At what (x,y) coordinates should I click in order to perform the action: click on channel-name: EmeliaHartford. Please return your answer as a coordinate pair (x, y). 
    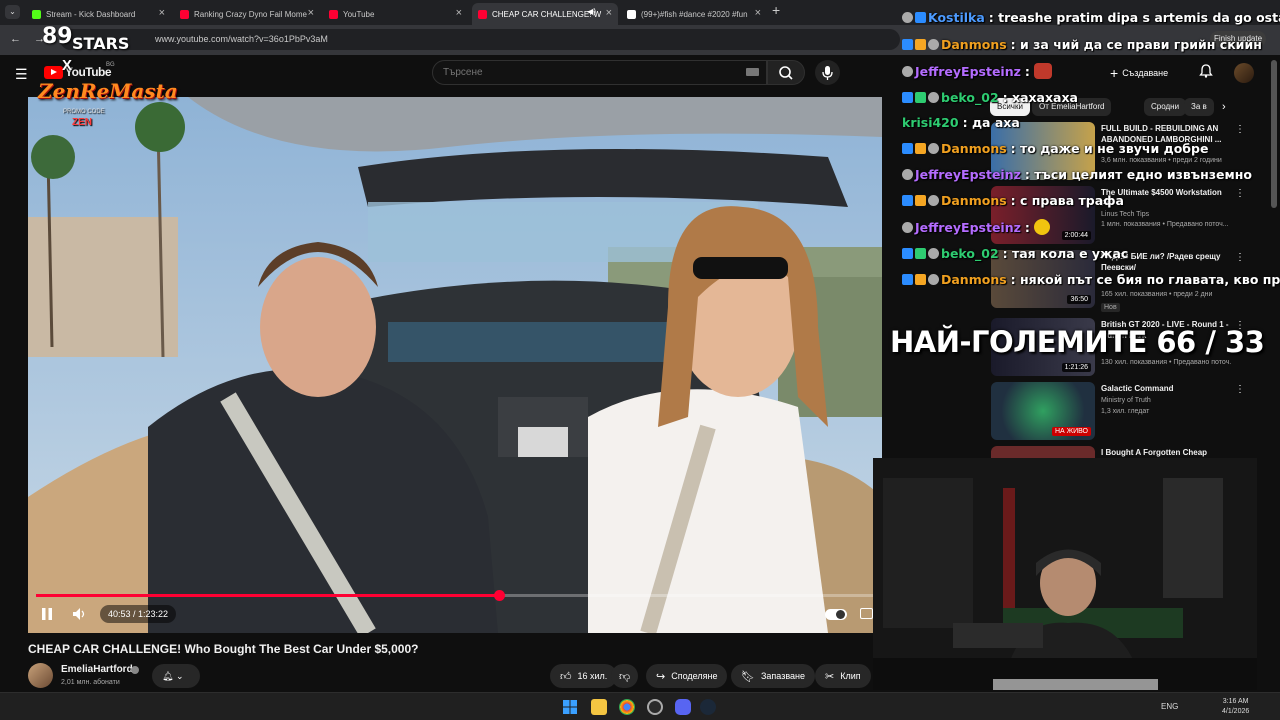
    Looking at the image, I should click on (97, 669).